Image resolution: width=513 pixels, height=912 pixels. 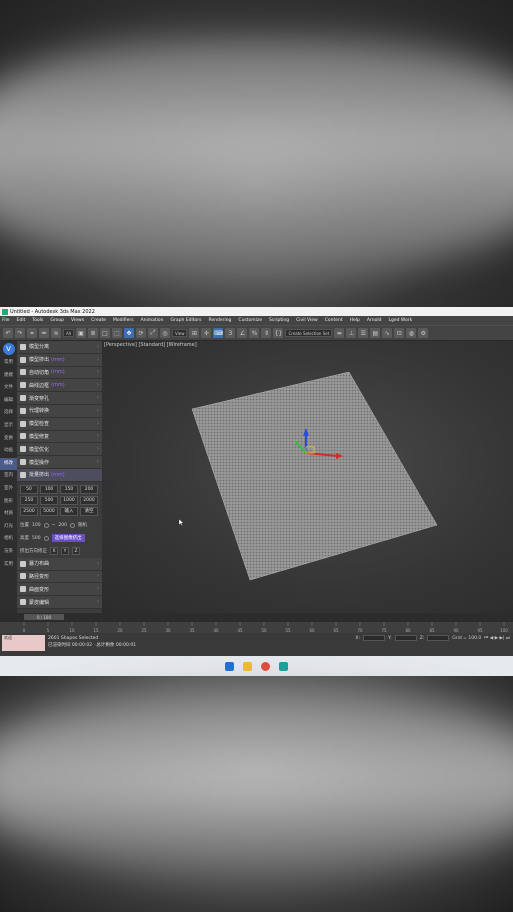 What do you see at coordinates (59, 373) in the screenshot?
I see `panel-row: 自动切角 (mm) ›` at bounding box center [59, 373].